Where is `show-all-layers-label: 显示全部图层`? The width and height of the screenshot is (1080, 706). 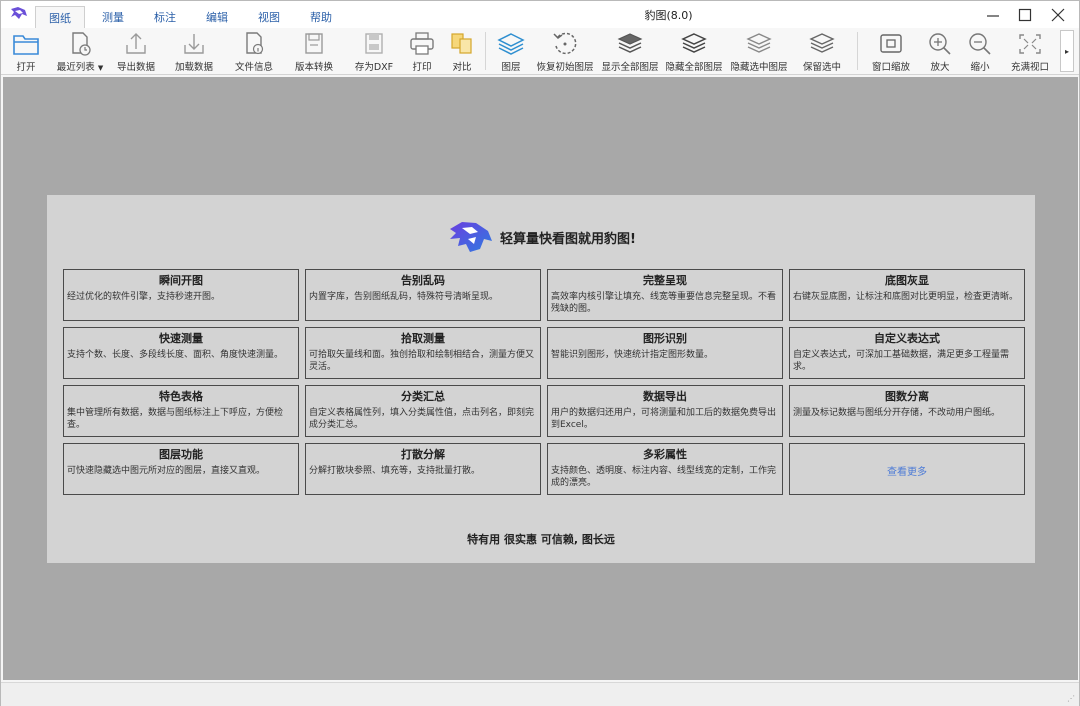 show-all-layers-label: 显示全部图层 is located at coordinates (630, 67).